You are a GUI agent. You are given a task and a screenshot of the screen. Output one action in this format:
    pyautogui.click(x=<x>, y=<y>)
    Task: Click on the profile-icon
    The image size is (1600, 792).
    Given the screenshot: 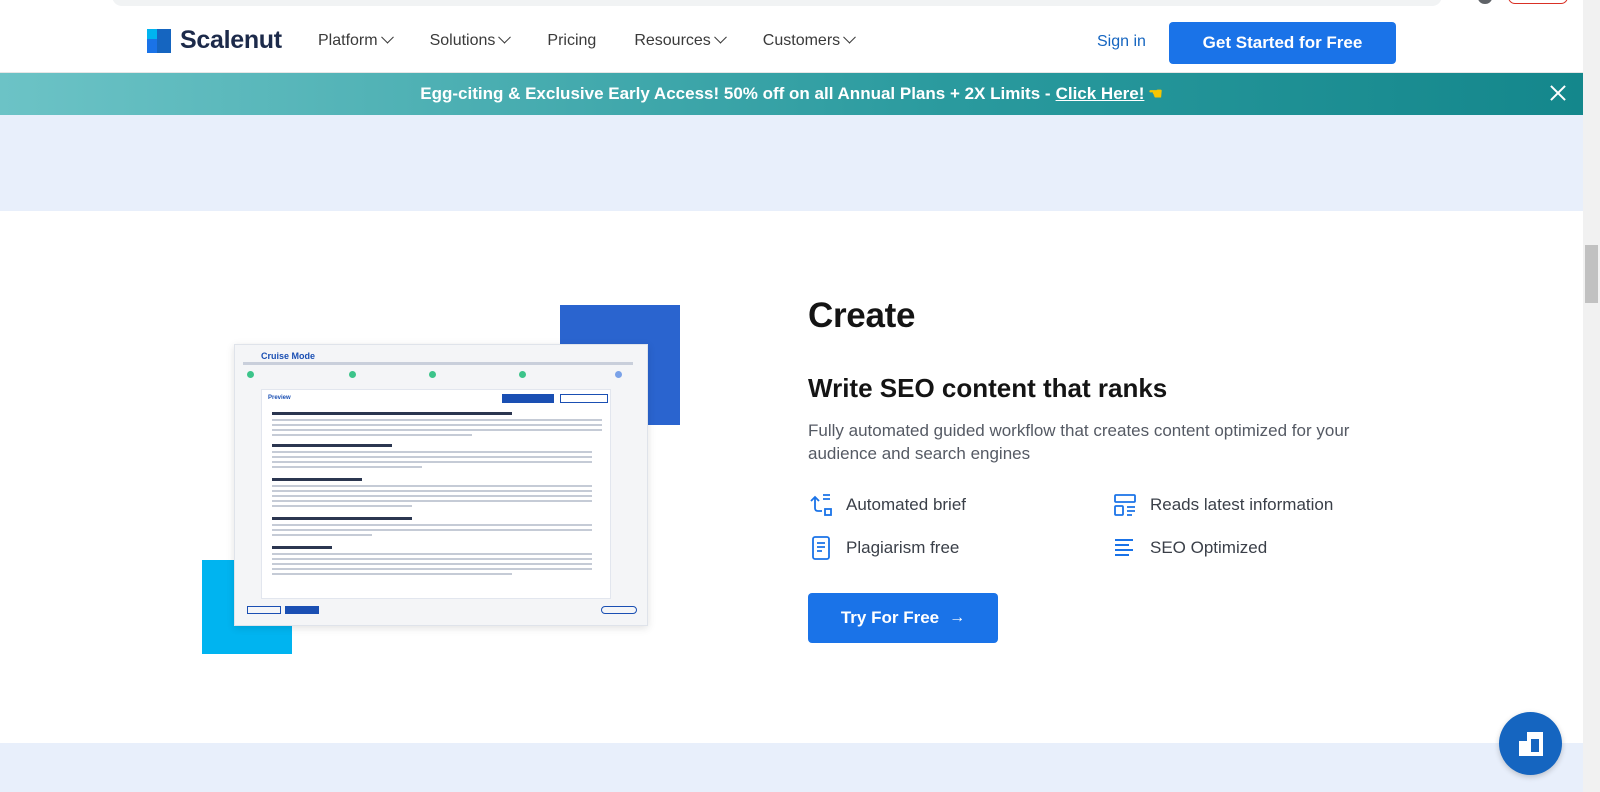 What is the action you would take?
    pyautogui.click(x=1485, y=2)
    